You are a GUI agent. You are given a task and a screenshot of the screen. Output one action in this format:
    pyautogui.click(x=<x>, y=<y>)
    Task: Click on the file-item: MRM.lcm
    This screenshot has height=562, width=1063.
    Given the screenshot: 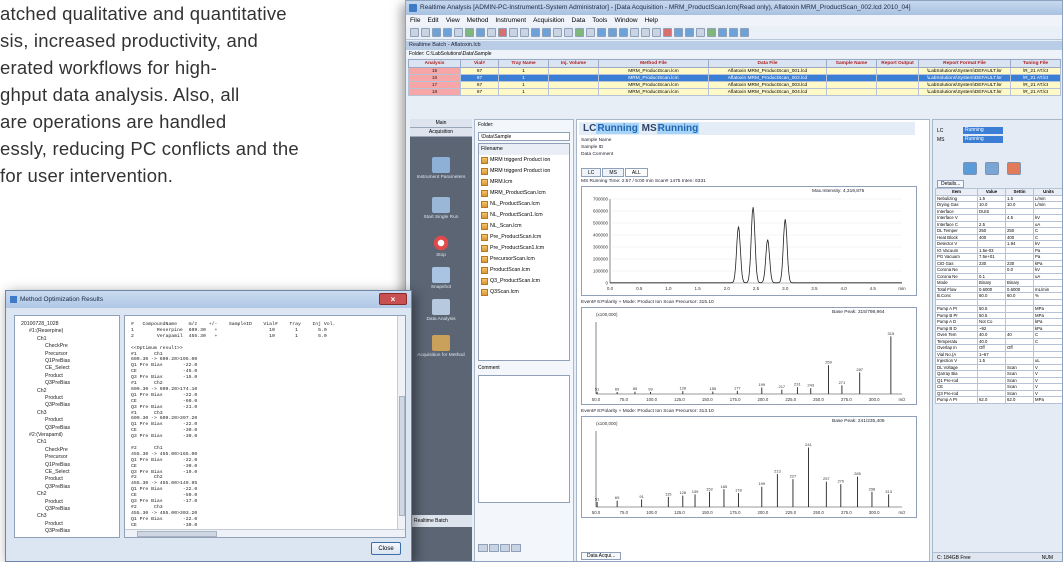 What is the action you would take?
    pyautogui.click(x=524, y=182)
    